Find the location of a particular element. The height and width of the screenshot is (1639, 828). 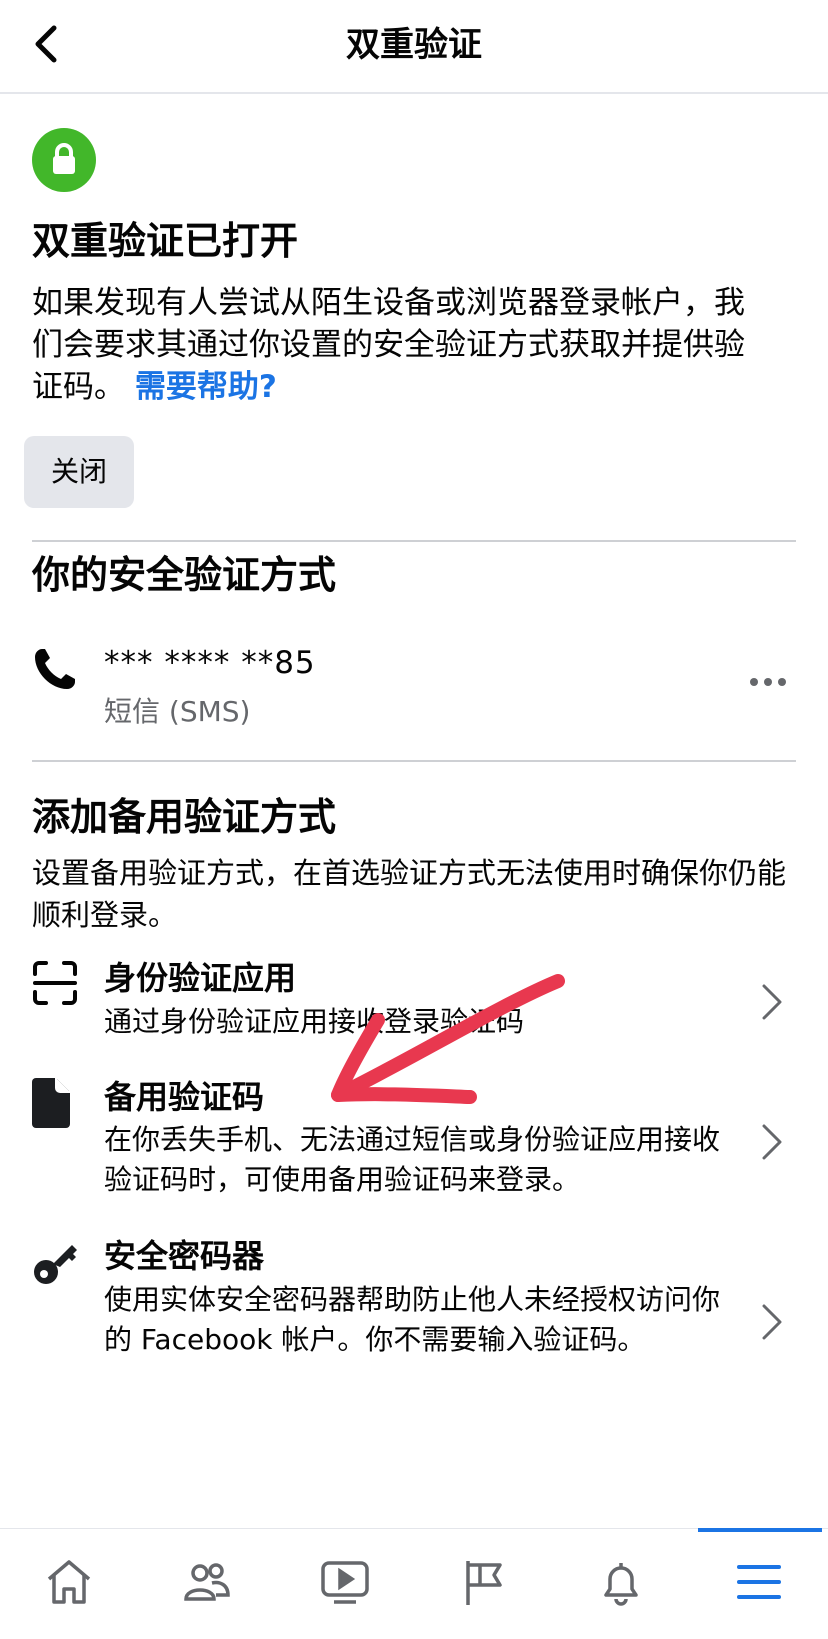

video-icon is located at coordinates (345, 1582).